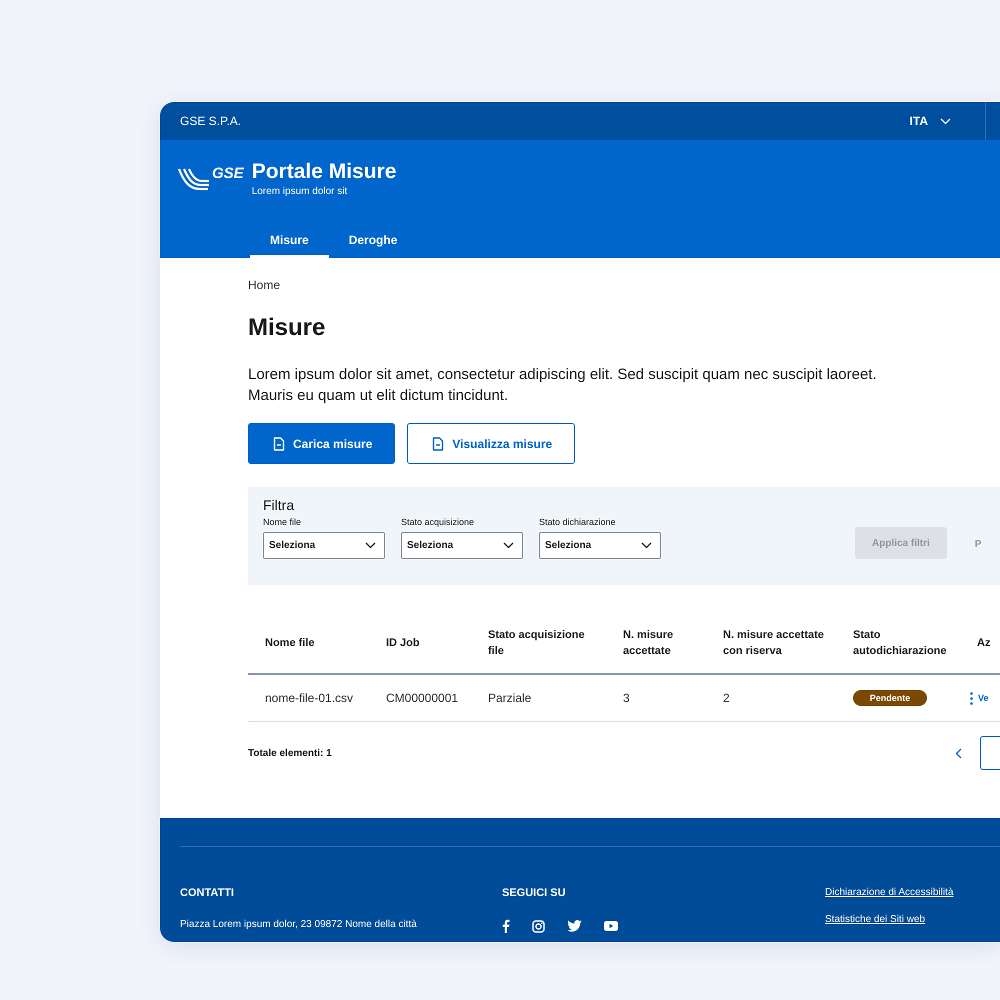 Image resolution: width=1000 pixels, height=1000 pixels. What do you see at coordinates (534, 893) in the screenshot?
I see `footer-heading: SEGUICI SU` at bounding box center [534, 893].